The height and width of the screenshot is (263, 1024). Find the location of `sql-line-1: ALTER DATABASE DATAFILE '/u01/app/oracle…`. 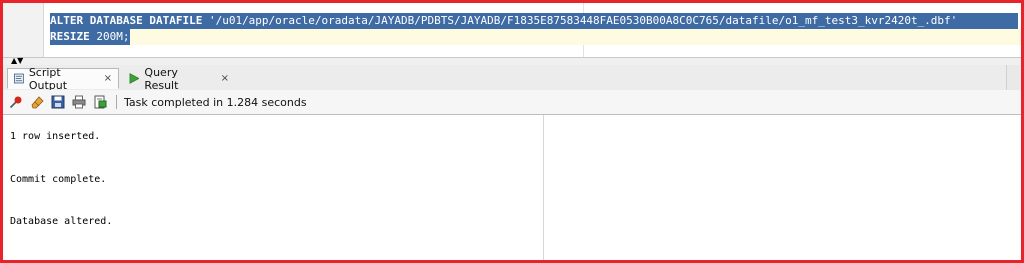

sql-line-1: ALTER DATABASE DATAFILE '/u01/app/oracle… is located at coordinates (534, 21).